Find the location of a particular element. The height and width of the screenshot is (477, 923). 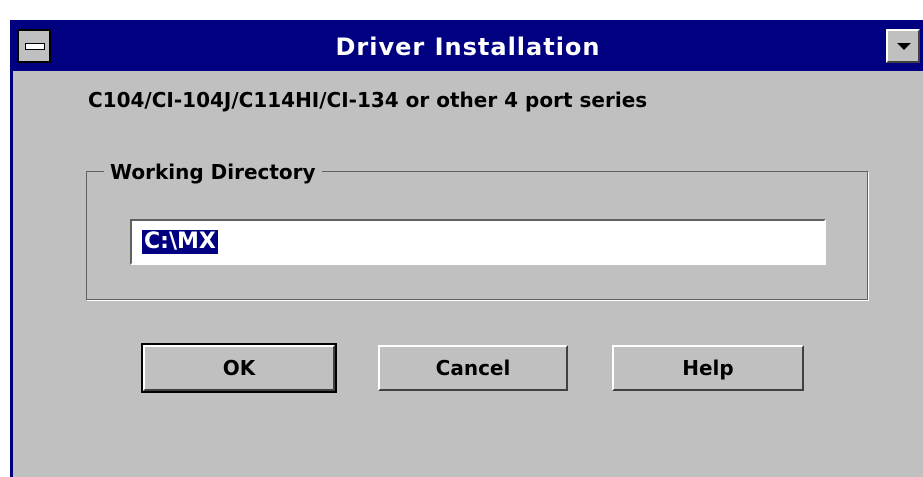

ok-button: OK is located at coordinates (239, 368).